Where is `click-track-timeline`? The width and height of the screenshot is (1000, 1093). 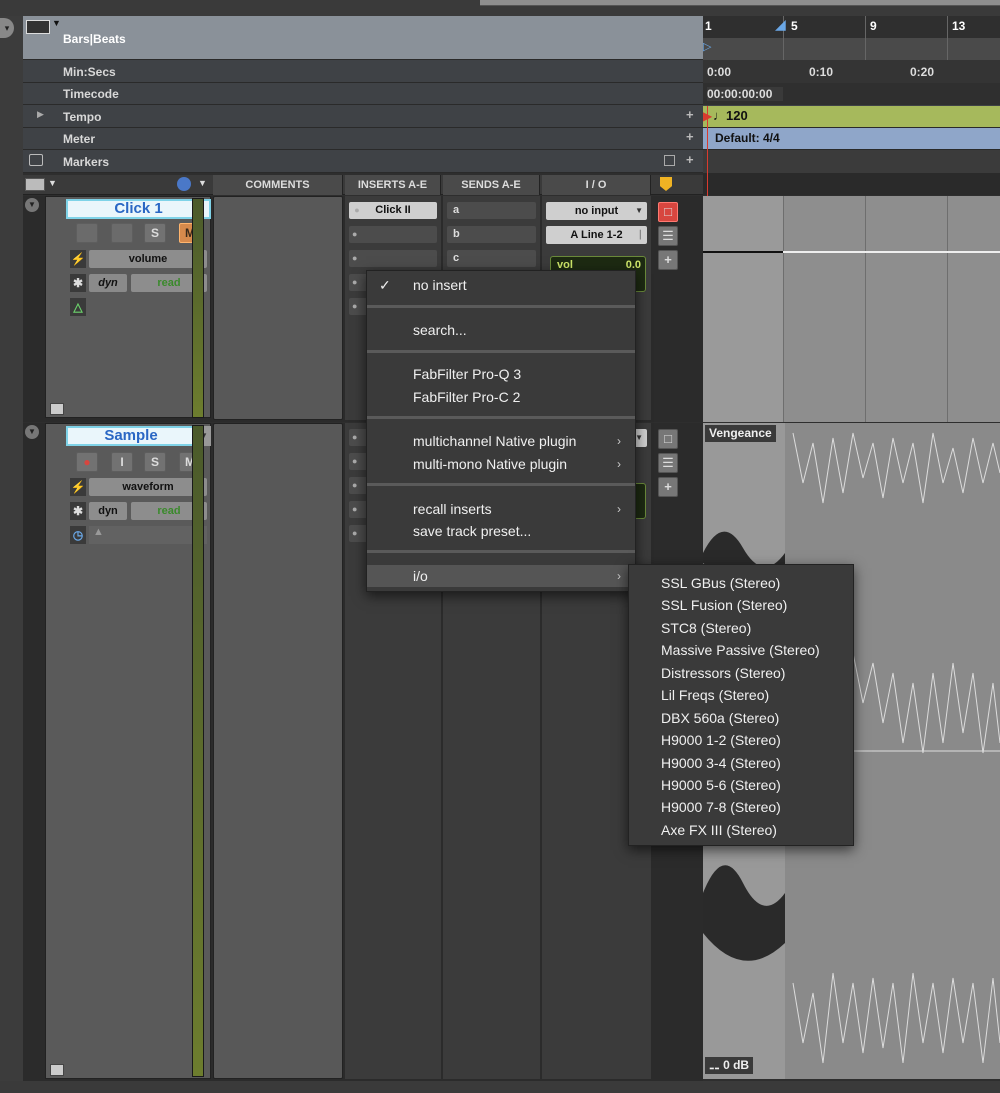 click-track-timeline is located at coordinates (851, 309).